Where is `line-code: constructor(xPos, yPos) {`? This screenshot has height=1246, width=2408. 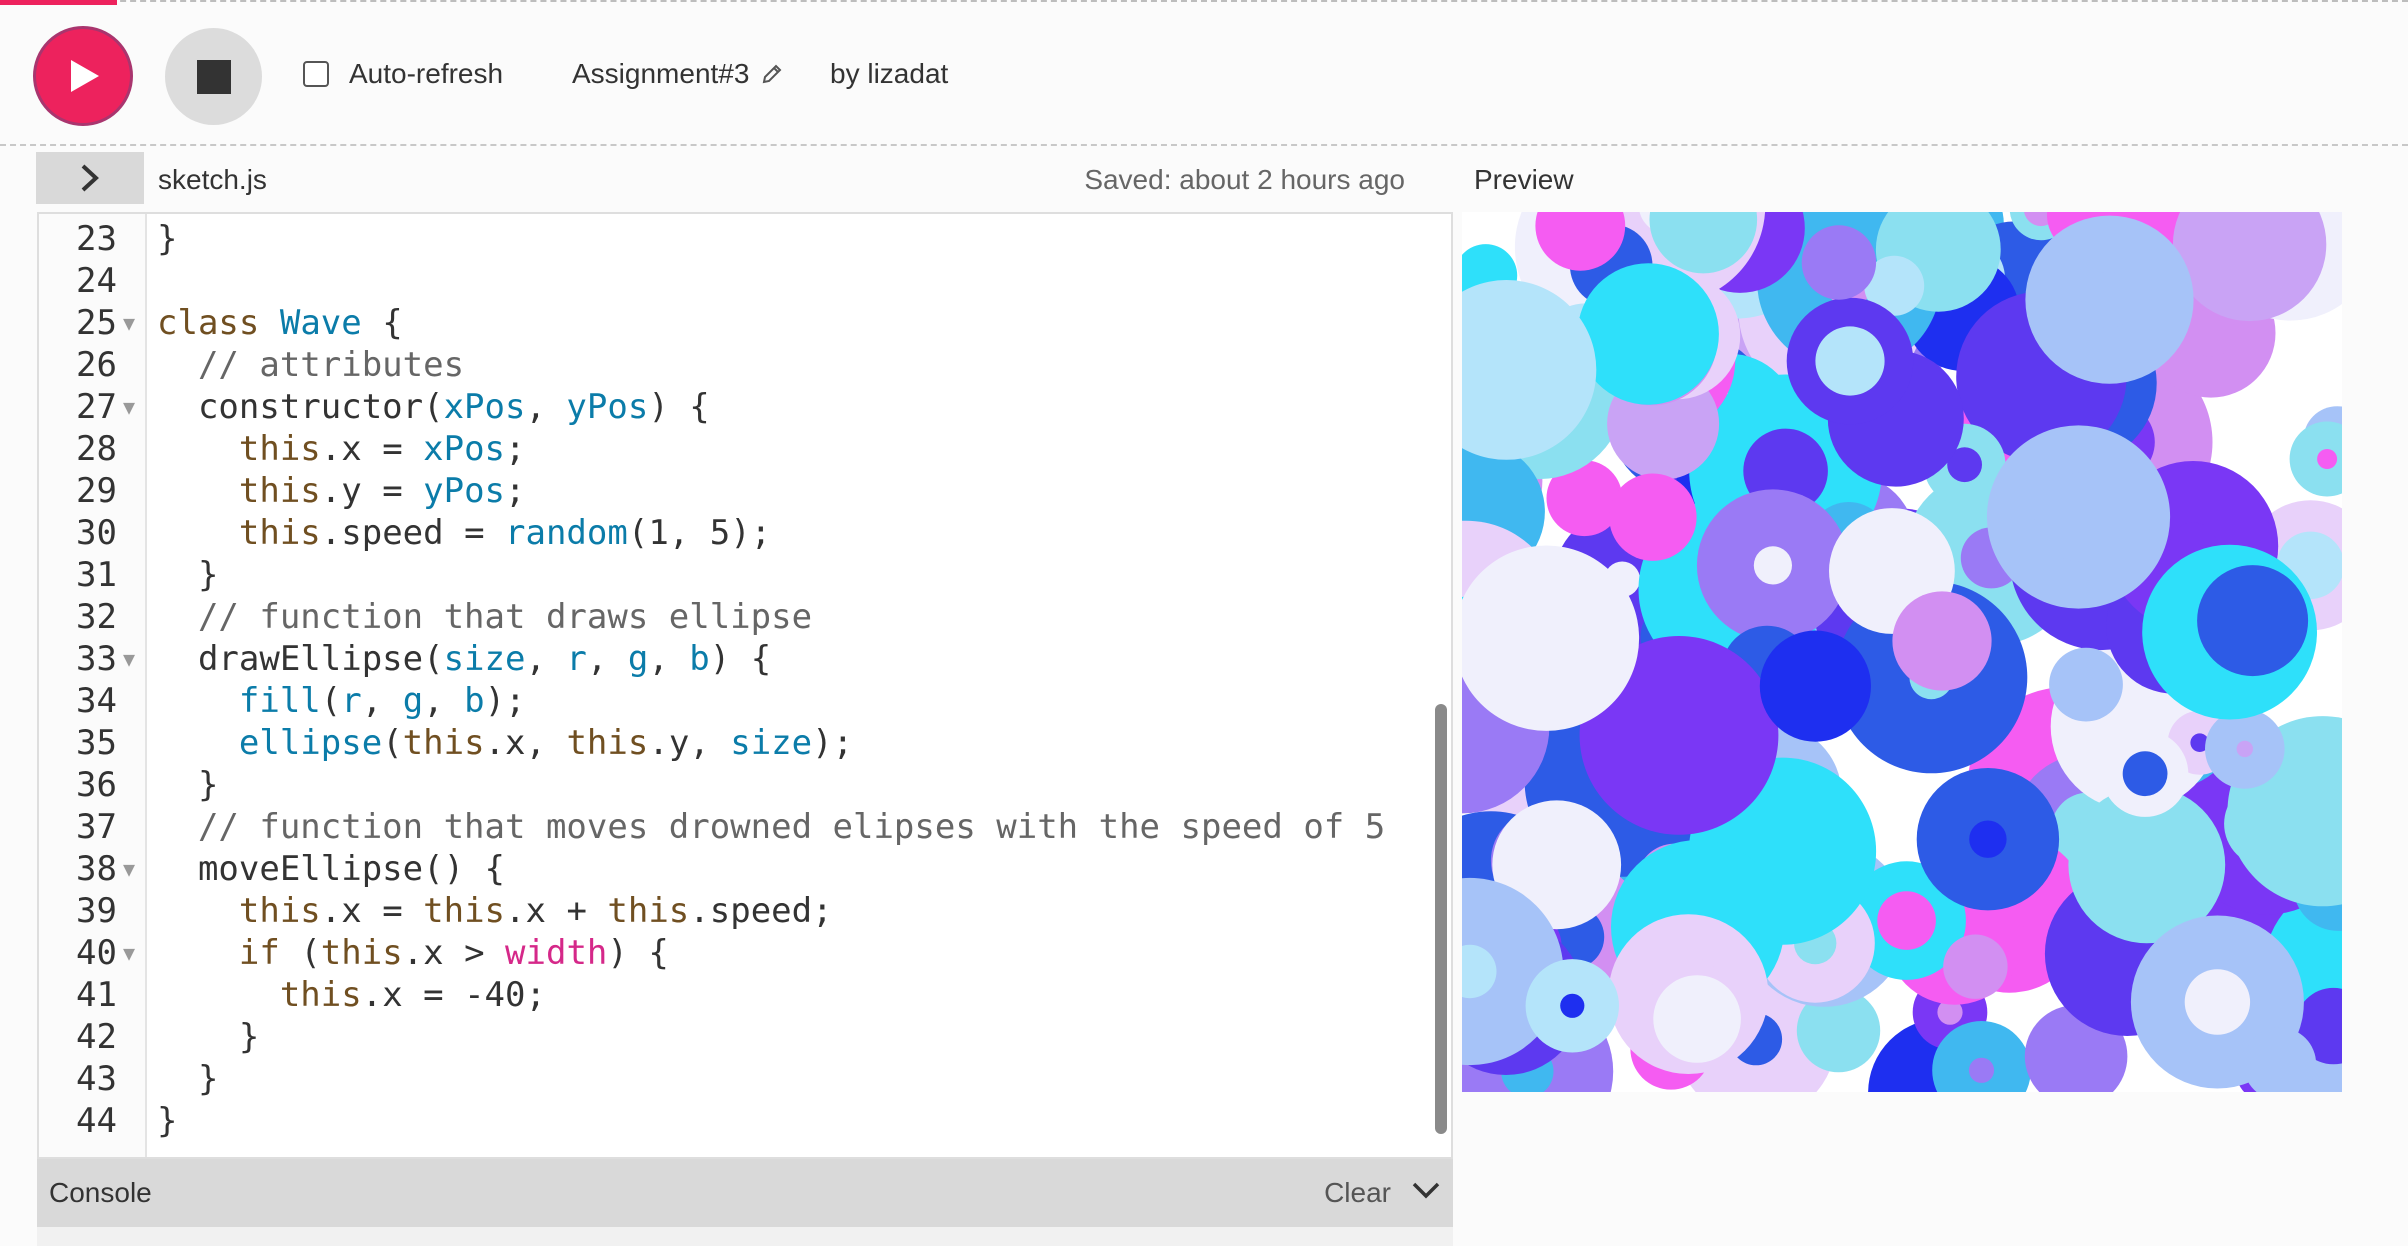 line-code: constructor(xPos, yPos) { is located at coordinates (433, 407).